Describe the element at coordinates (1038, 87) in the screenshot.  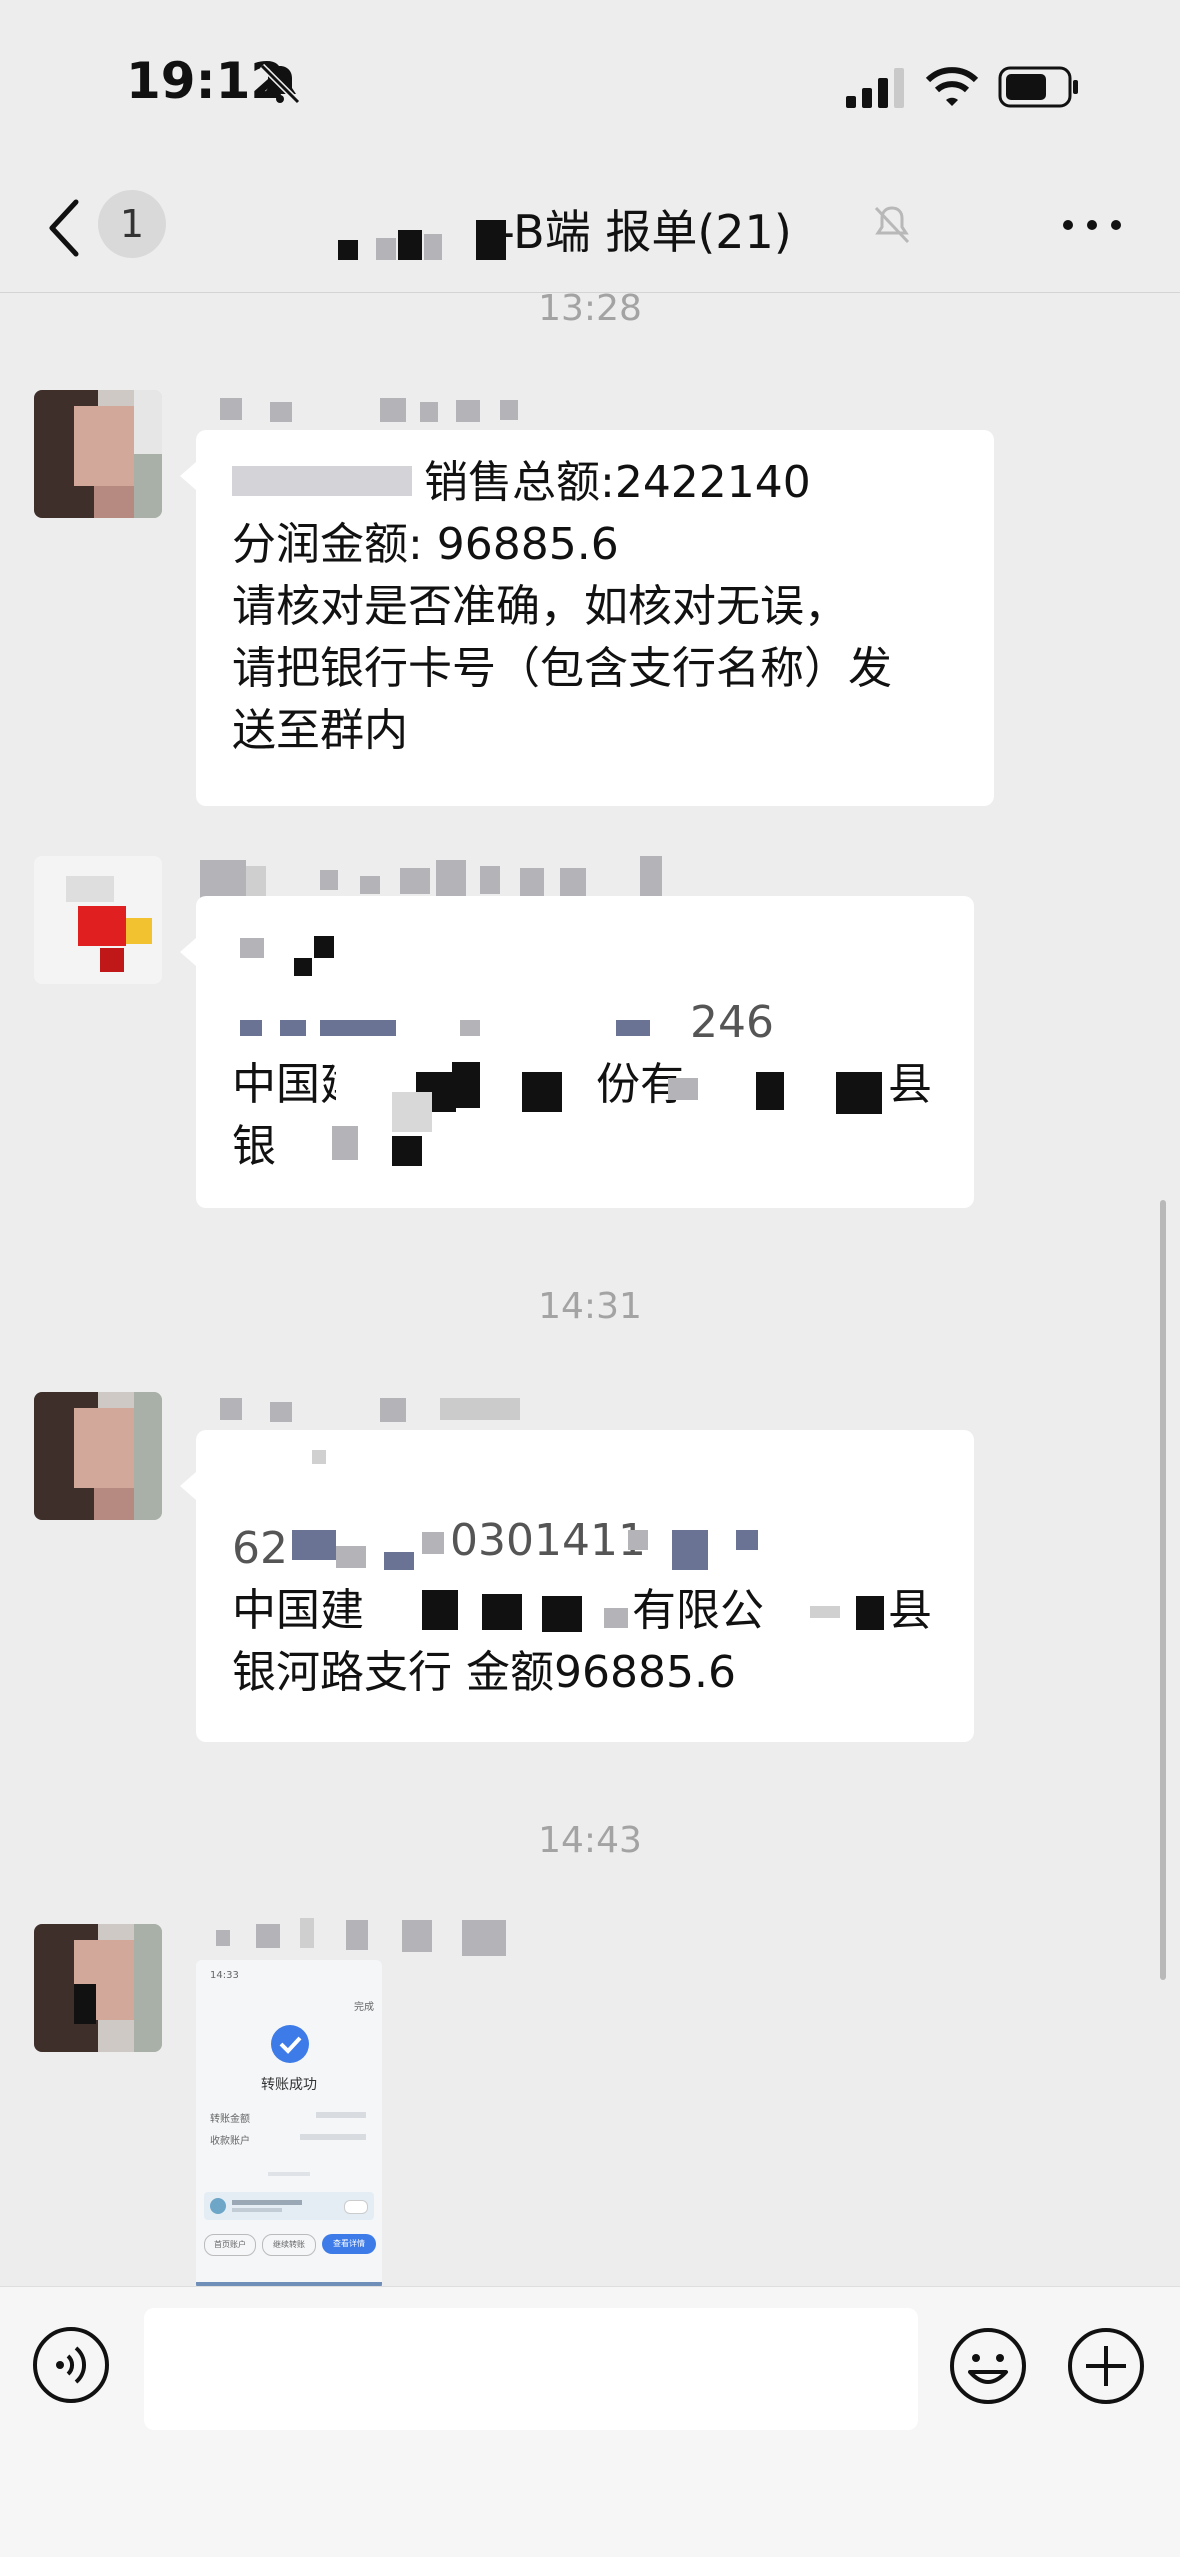
I see `battery-icon` at that location.